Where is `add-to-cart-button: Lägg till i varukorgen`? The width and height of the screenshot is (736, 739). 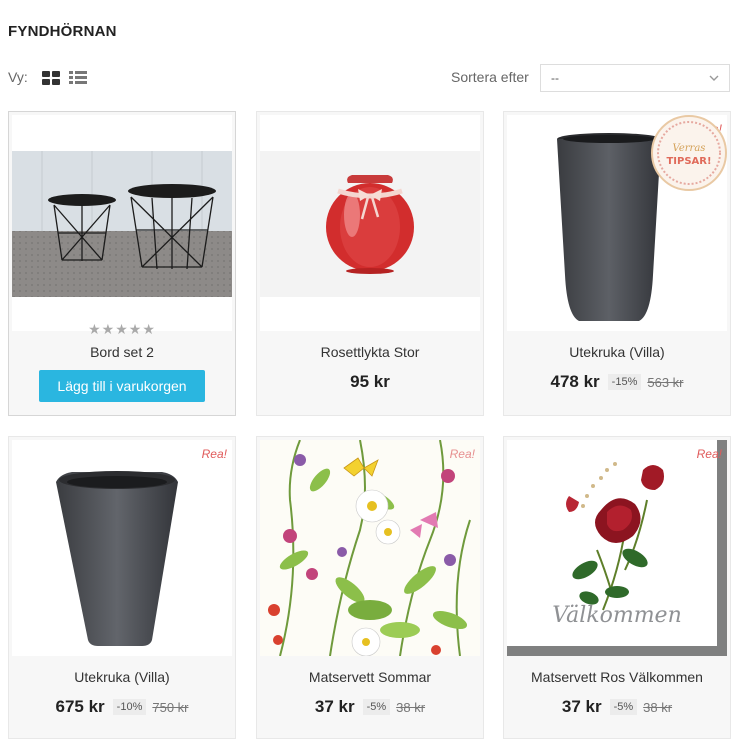
add-to-cart-button: Lägg till i varukorgen is located at coordinates (122, 386).